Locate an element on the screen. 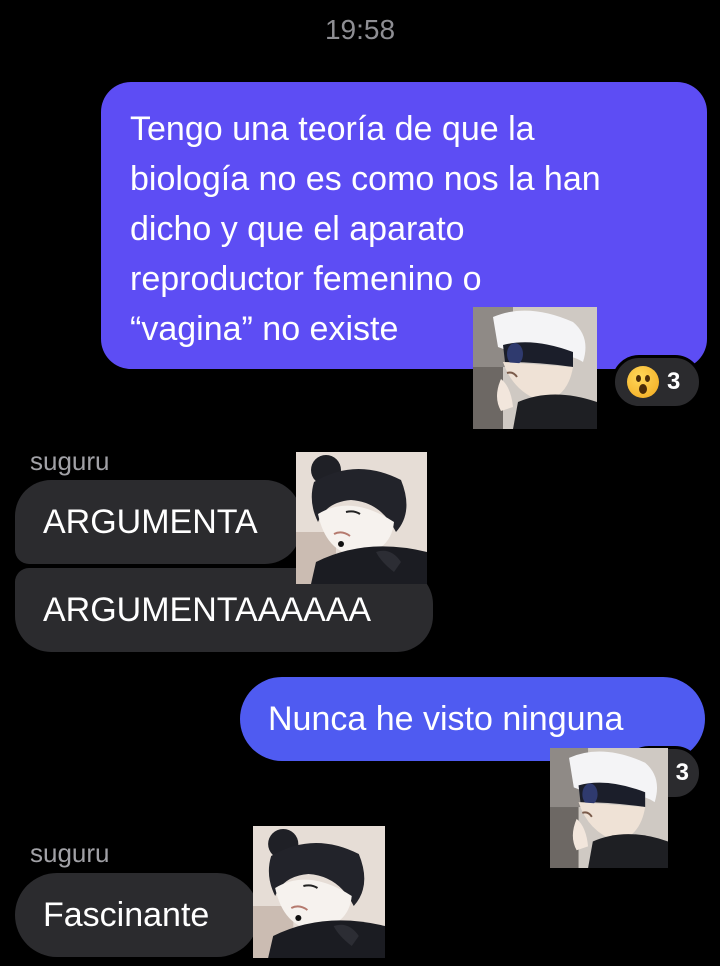 The width and height of the screenshot is (720, 966). message-timestamp: 19:58 is located at coordinates (360, 29).